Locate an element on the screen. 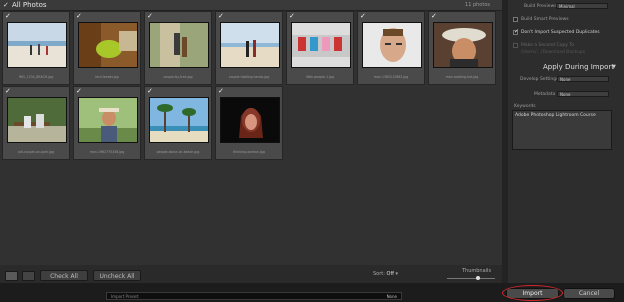 The image size is (624, 302). photo-filename: man-1365212883.jpg is located at coordinates (391, 77).